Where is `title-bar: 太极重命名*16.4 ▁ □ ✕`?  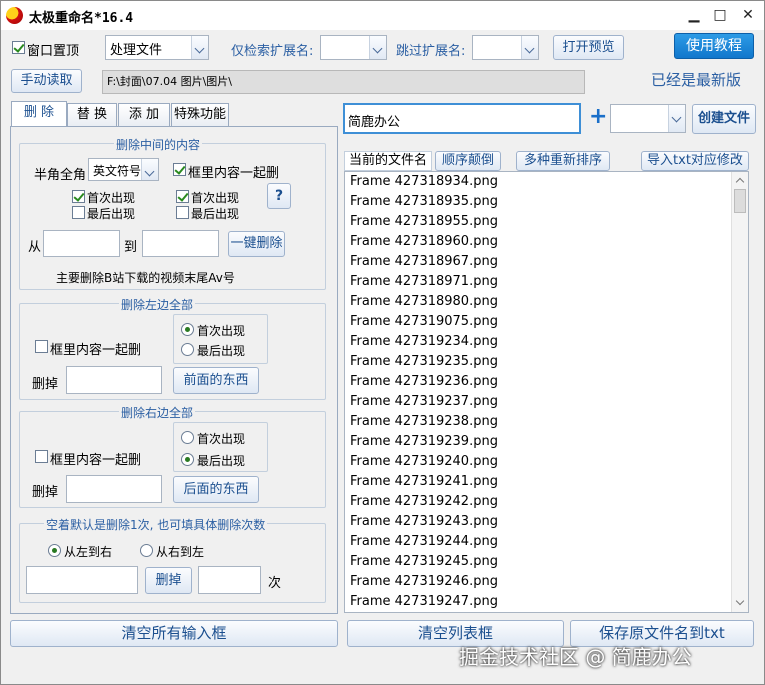
title-bar: 太极重命名*16.4 ▁ □ ✕ is located at coordinates (382, 15).